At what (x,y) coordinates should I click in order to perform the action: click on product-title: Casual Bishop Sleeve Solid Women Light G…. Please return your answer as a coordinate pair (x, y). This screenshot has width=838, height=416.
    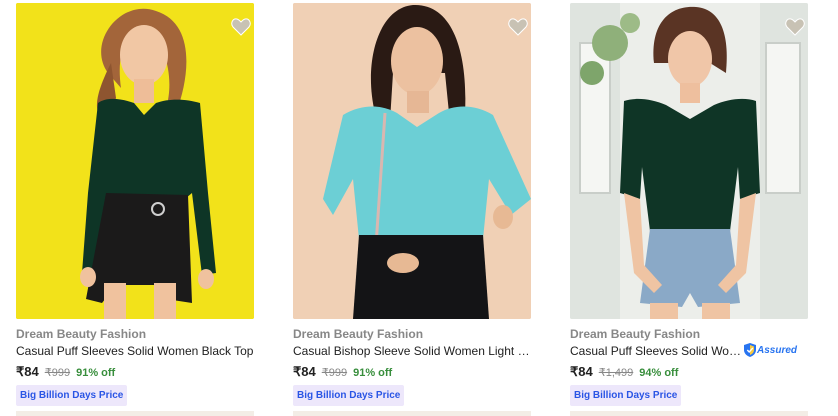
    Looking at the image, I should click on (412, 351).